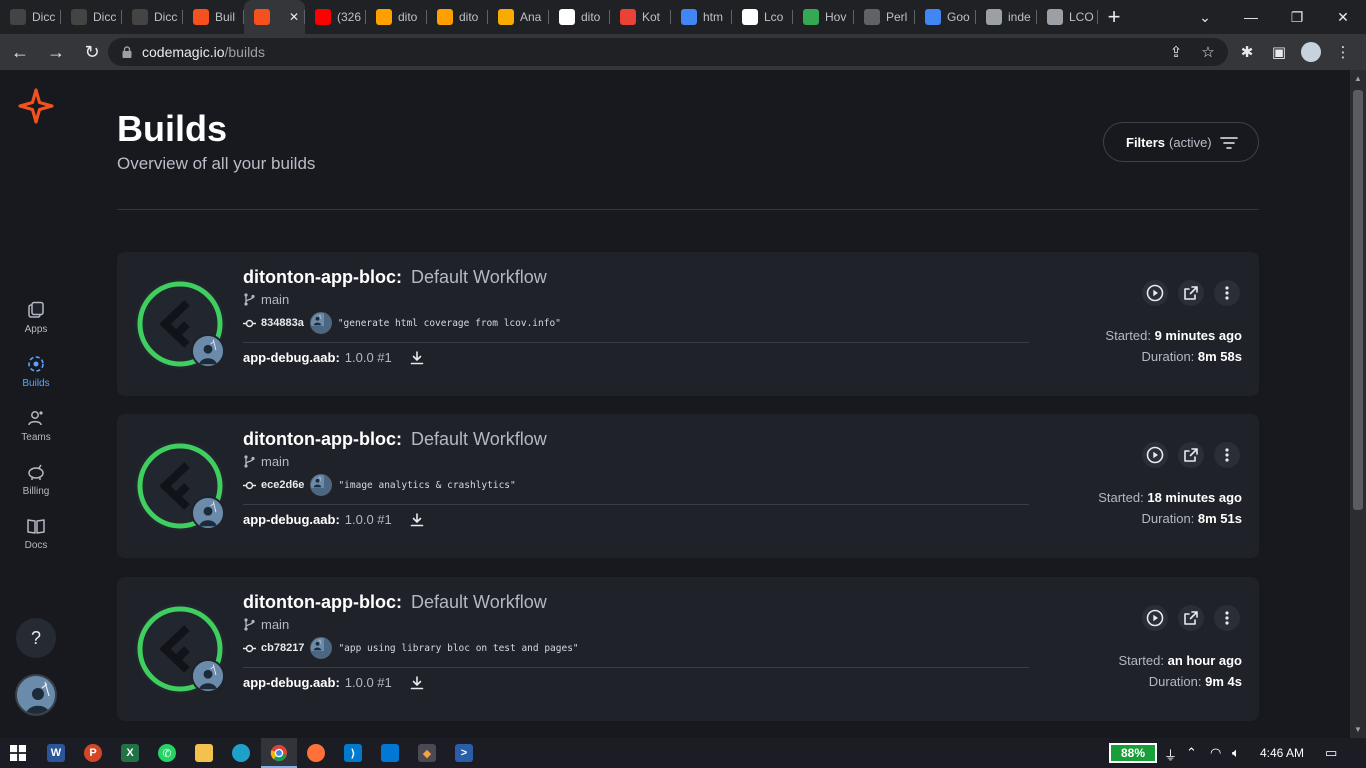 The width and height of the screenshot is (1366, 768). Describe the element at coordinates (279, 753) in the screenshot. I see `chrome-icon` at that location.